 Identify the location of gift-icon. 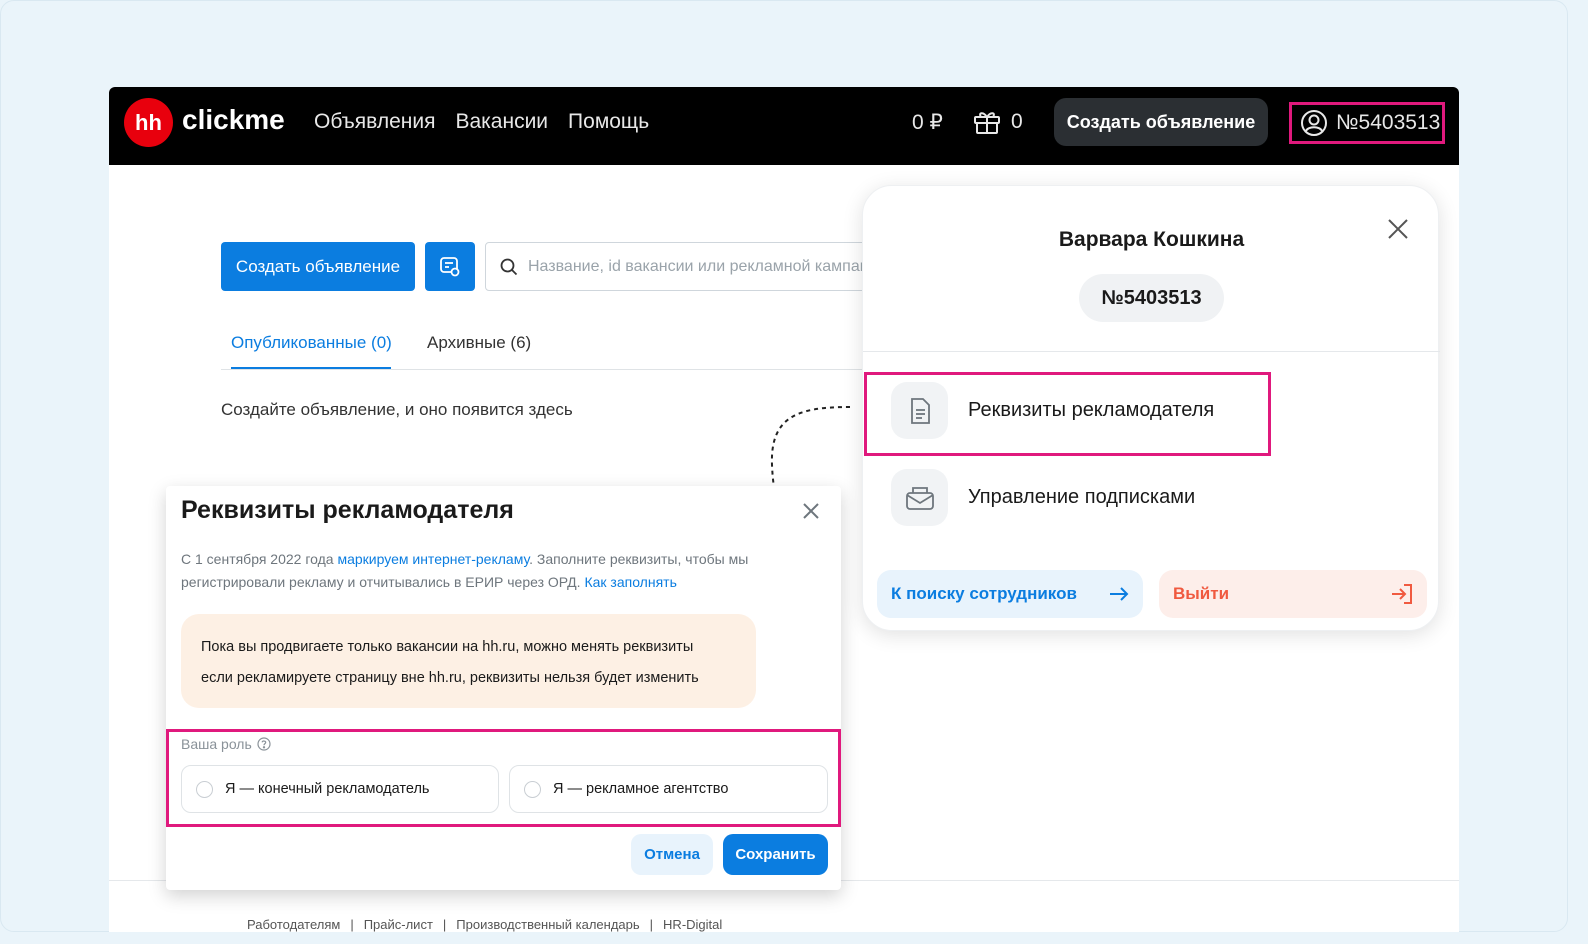
(987, 123).